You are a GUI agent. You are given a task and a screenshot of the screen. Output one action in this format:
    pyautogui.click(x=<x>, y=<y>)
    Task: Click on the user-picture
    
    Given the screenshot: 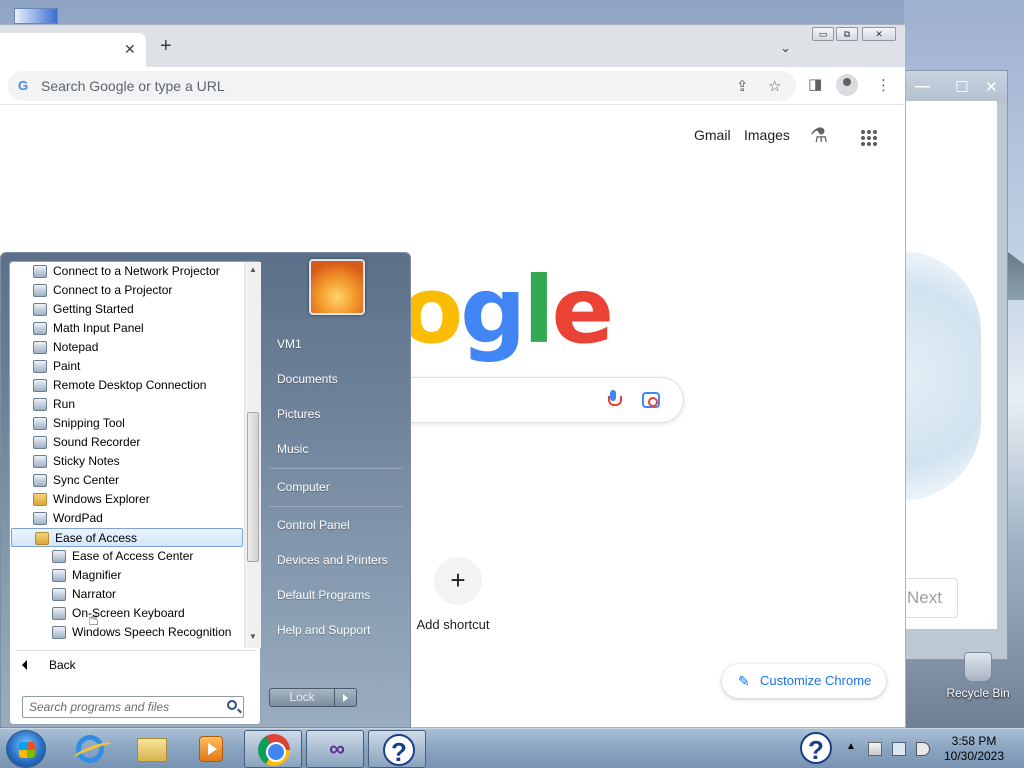 What is the action you would take?
    pyautogui.click(x=337, y=287)
    